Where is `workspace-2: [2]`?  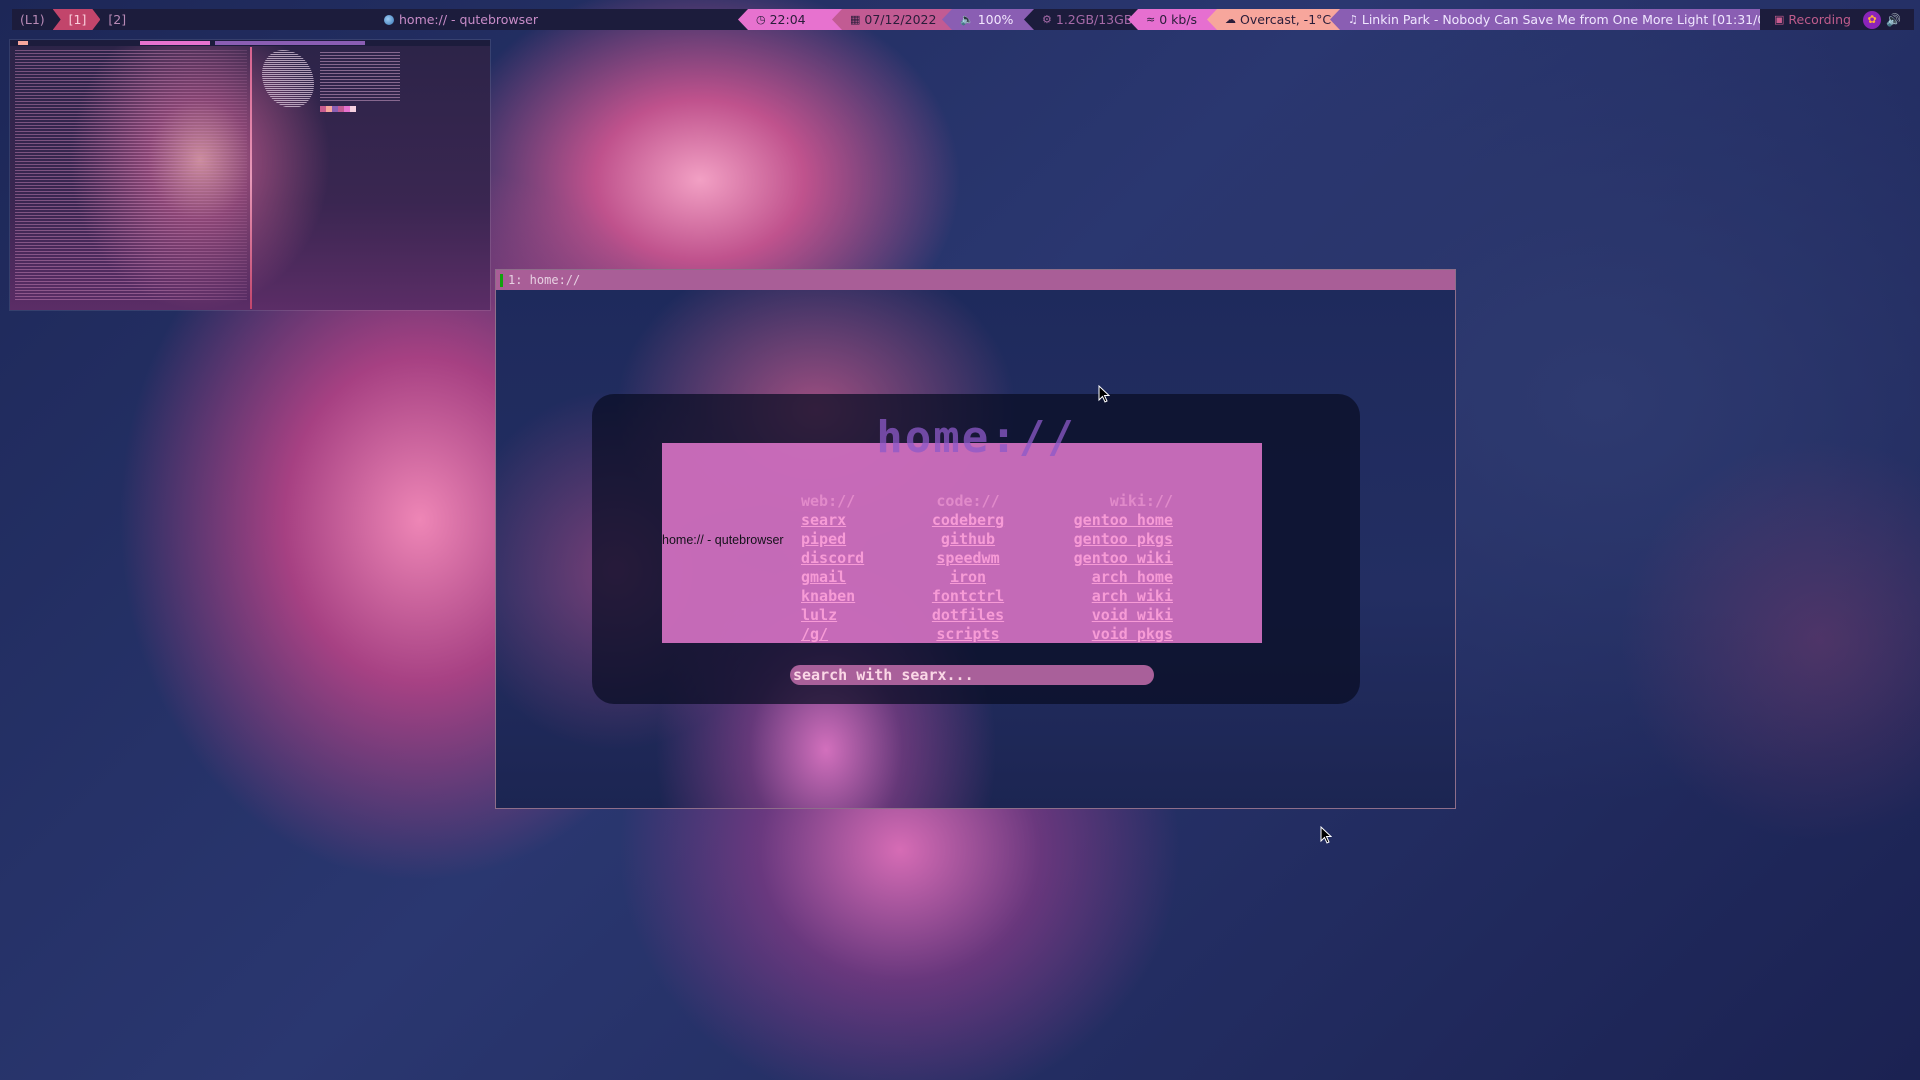 workspace-2: [2] is located at coordinates (117, 19).